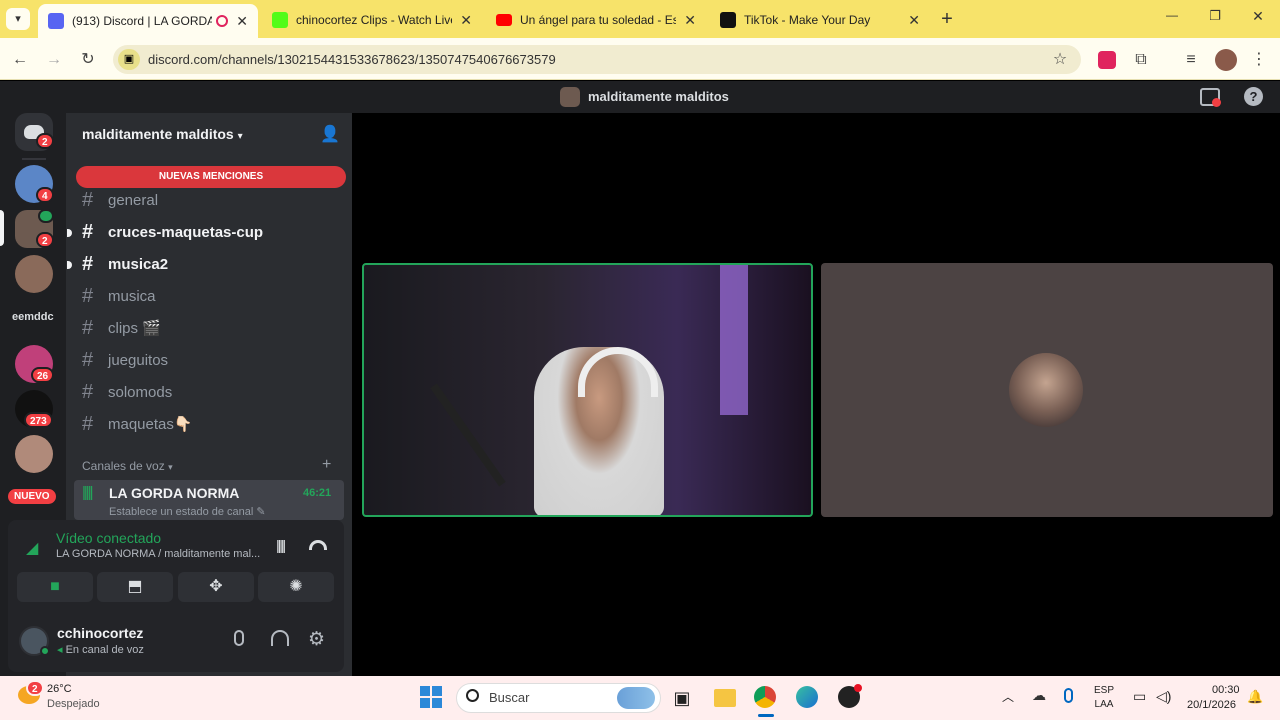 The width and height of the screenshot is (1280, 720). Describe the element at coordinates (1191, 60) in the screenshot. I see `media-controls-icon: ≡` at that location.